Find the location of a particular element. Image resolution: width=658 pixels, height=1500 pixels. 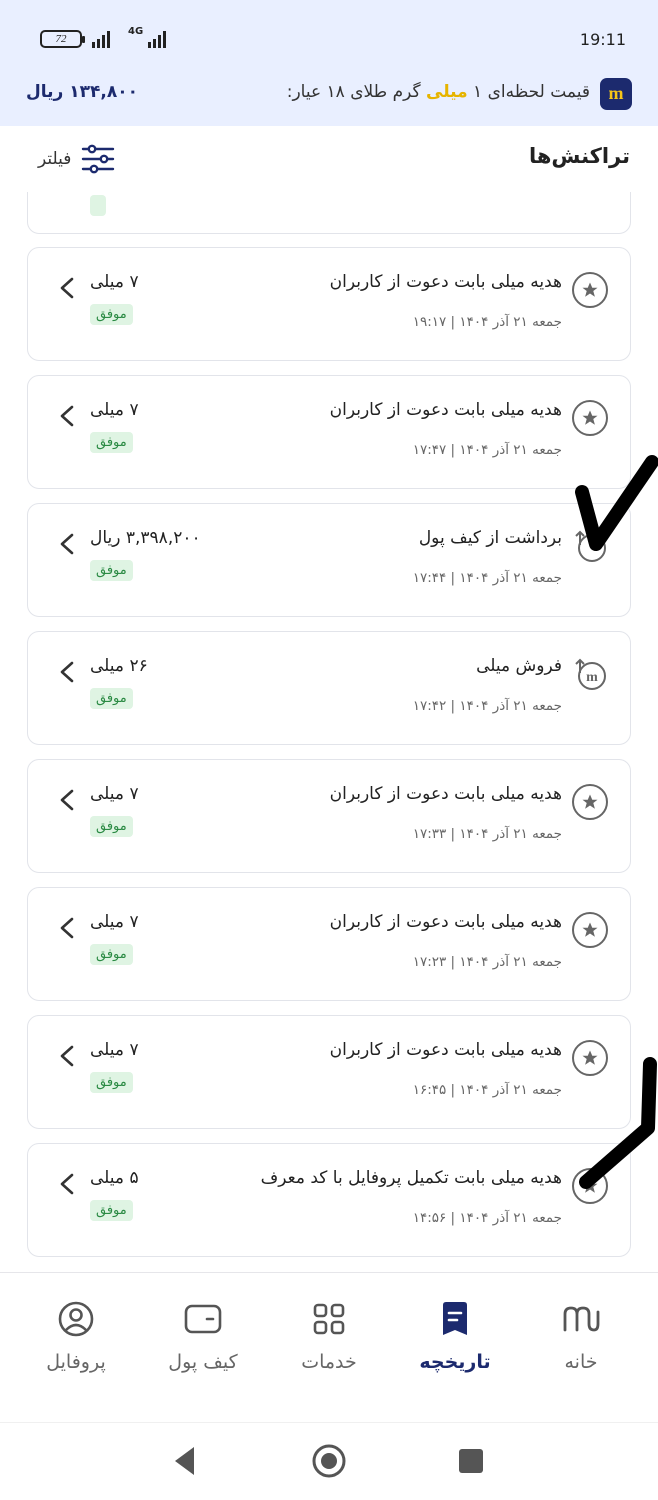

filter-sliders-icon is located at coordinates (98, 159).